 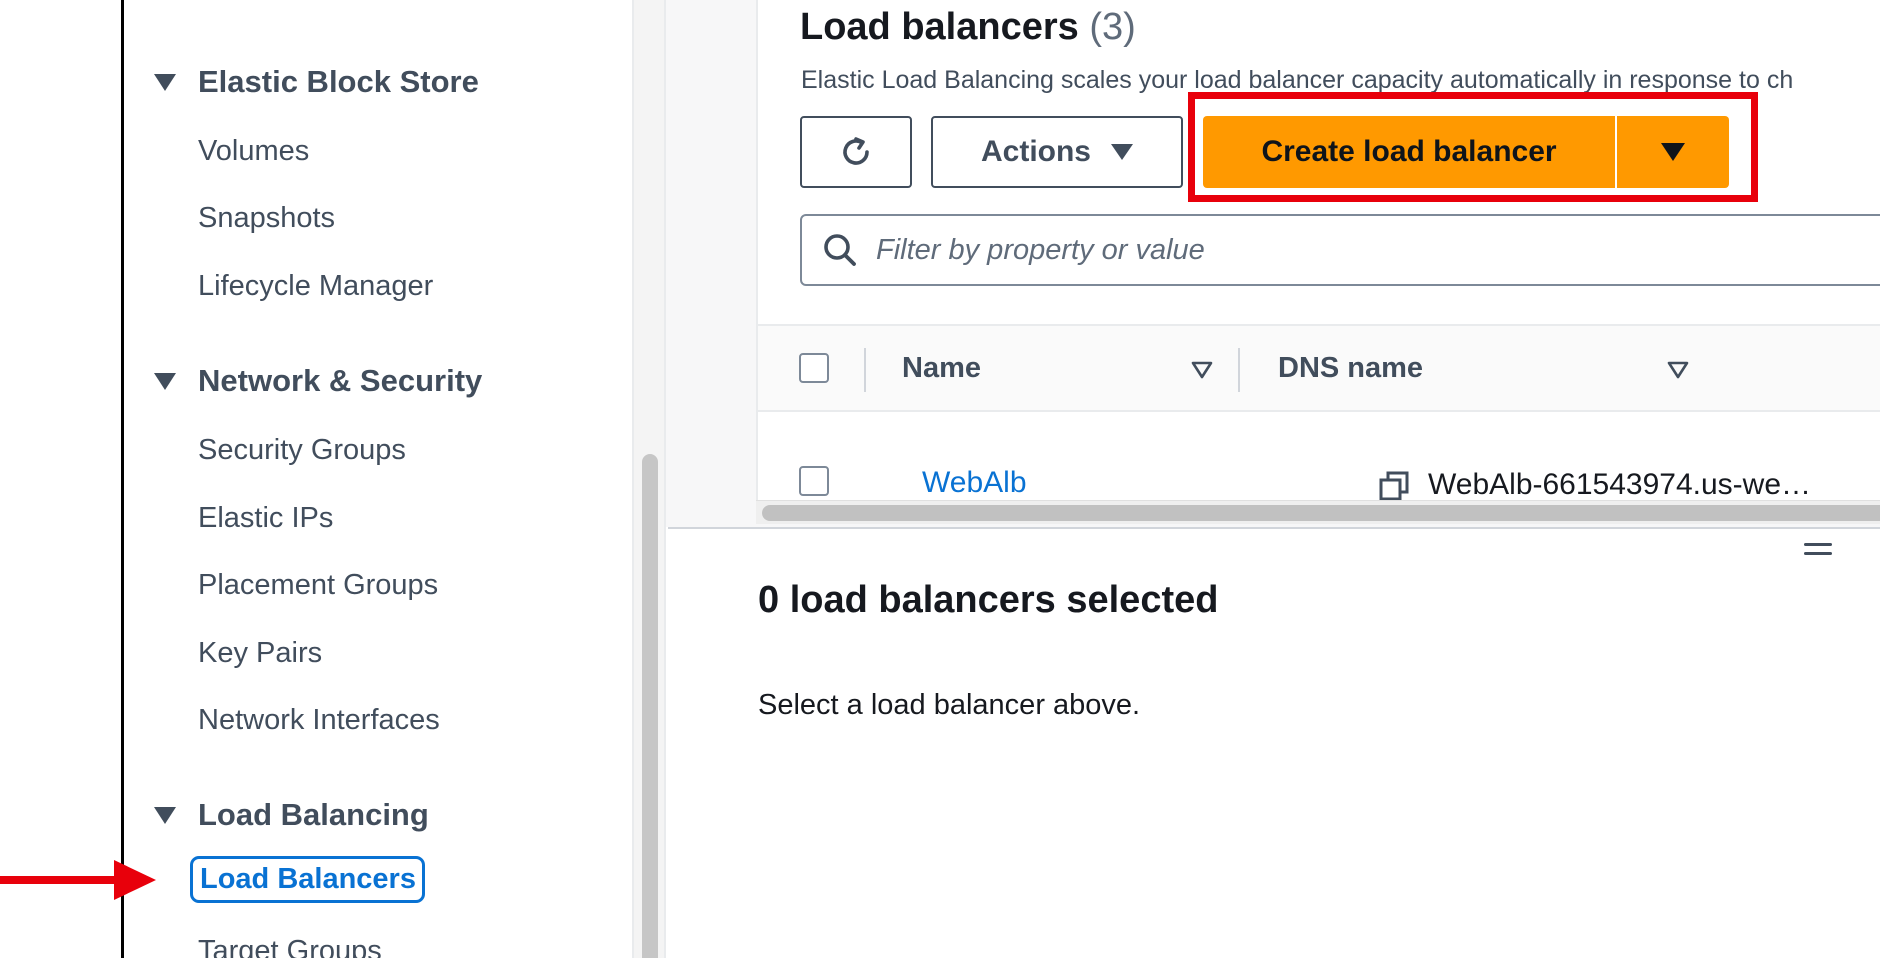 I want to click on sidebar-item-security-groups: Security Groups, so click(x=302, y=450).